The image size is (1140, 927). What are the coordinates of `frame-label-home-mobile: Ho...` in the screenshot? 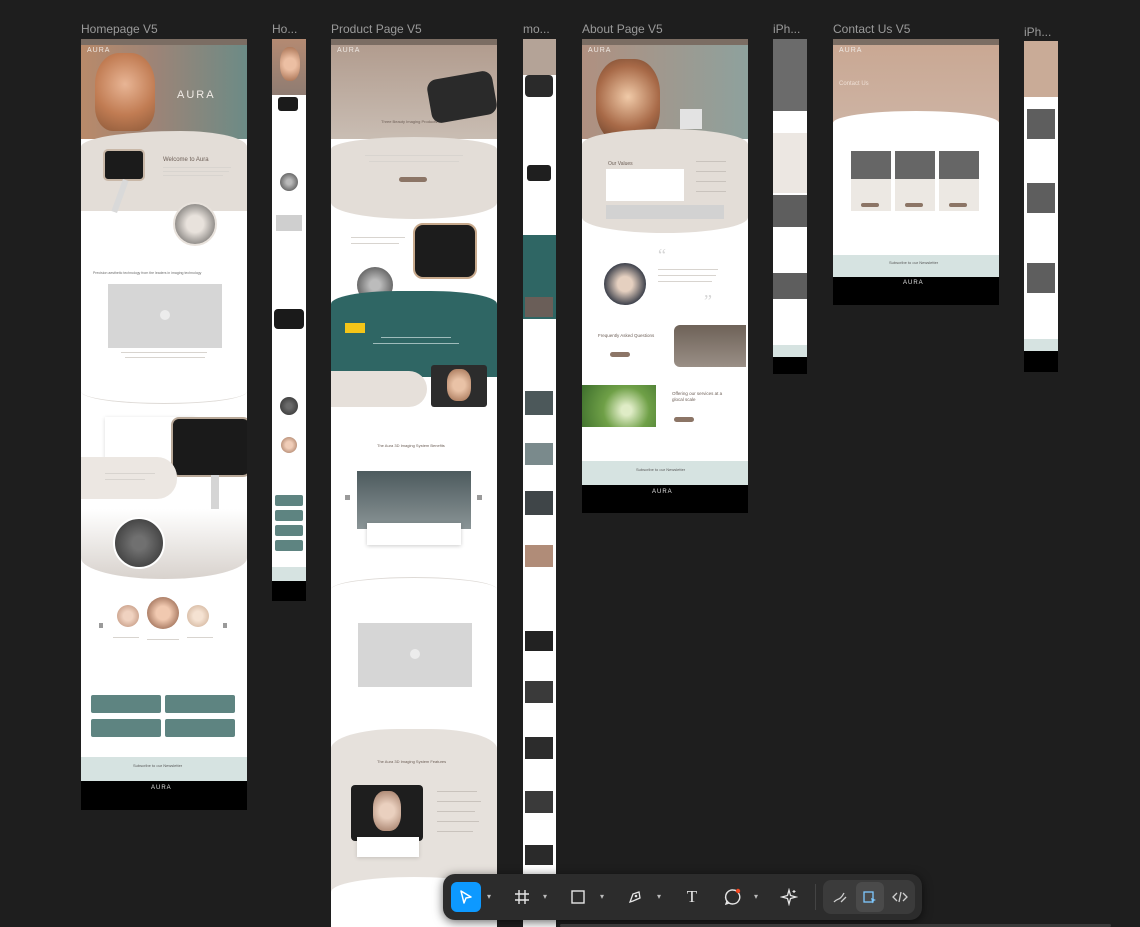 It's located at (290, 29).